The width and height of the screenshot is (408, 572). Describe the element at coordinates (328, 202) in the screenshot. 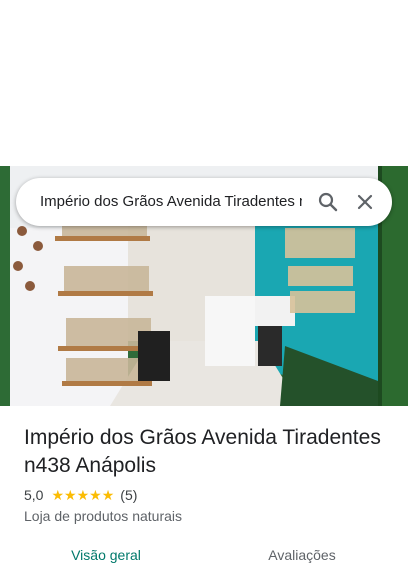

I see `search-icon` at that location.